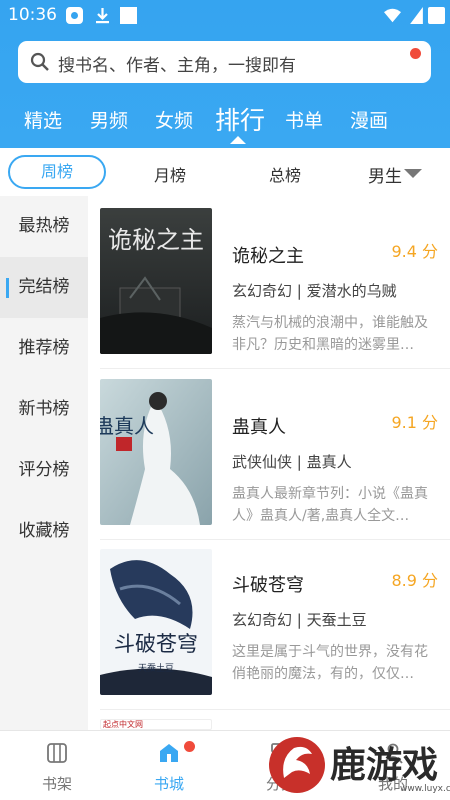 Image resolution: width=450 pixels, height=800 pixels. Describe the element at coordinates (416, 15) in the screenshot. I see `signal-icon` at that location.